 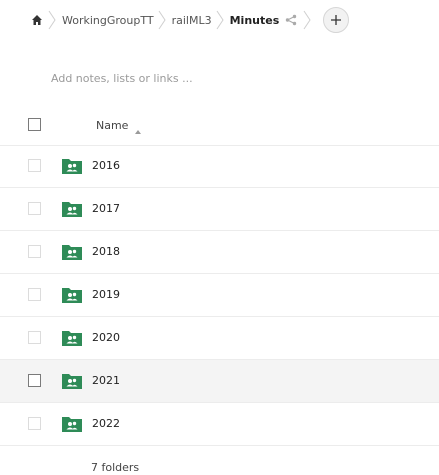 I want to click on folder-name: 2017, so click(x=106, y=208).